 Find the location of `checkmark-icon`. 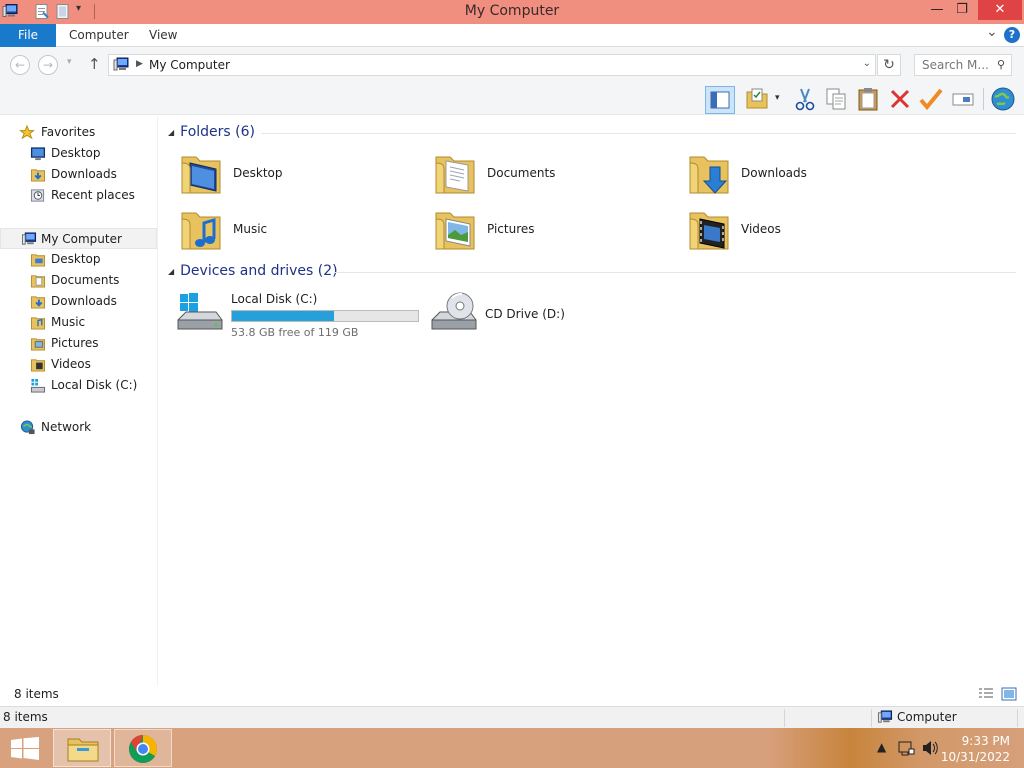

checkmark-icon is located at coordinates (931, 99).